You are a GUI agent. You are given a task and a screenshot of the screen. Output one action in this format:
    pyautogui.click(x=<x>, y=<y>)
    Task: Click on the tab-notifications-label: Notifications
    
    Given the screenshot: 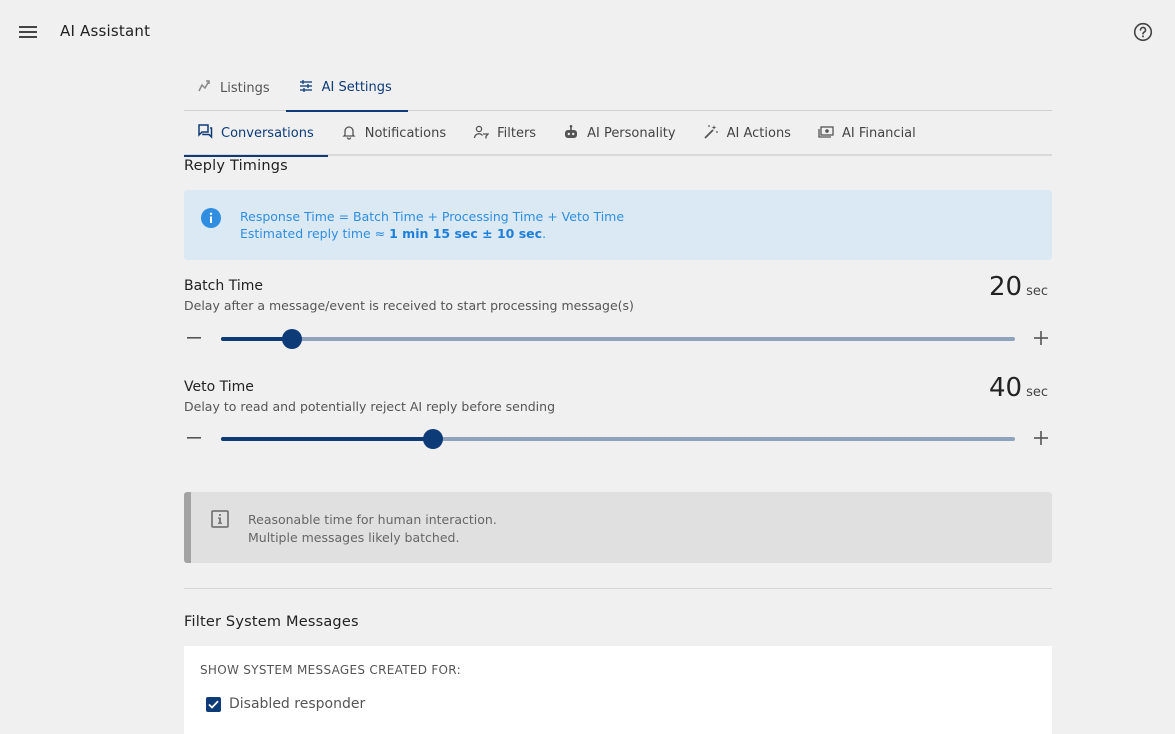 What is the action you would take?
    pyautogui.click(x=405, y=133)
    